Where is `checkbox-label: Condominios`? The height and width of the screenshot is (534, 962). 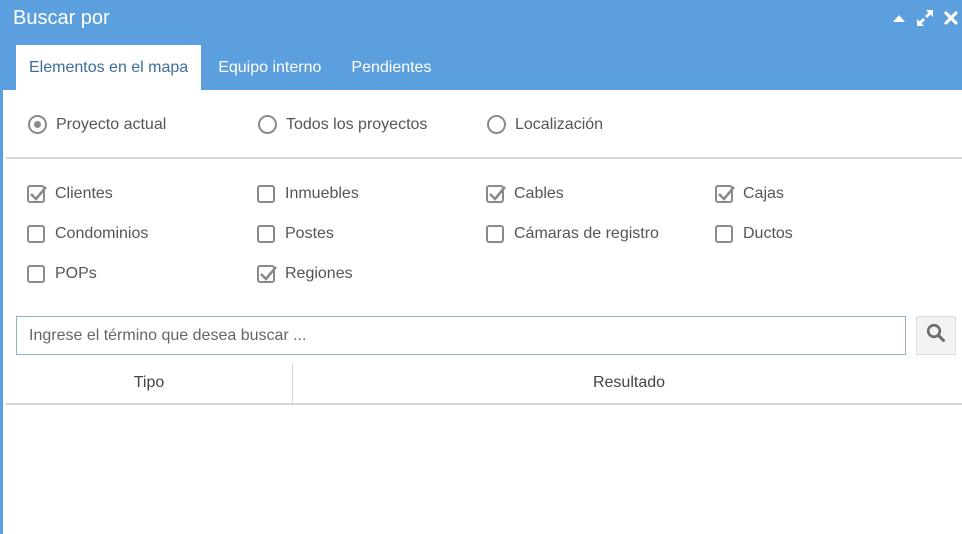 checkbox-label: Condominios is located at coordinates (102, 233).